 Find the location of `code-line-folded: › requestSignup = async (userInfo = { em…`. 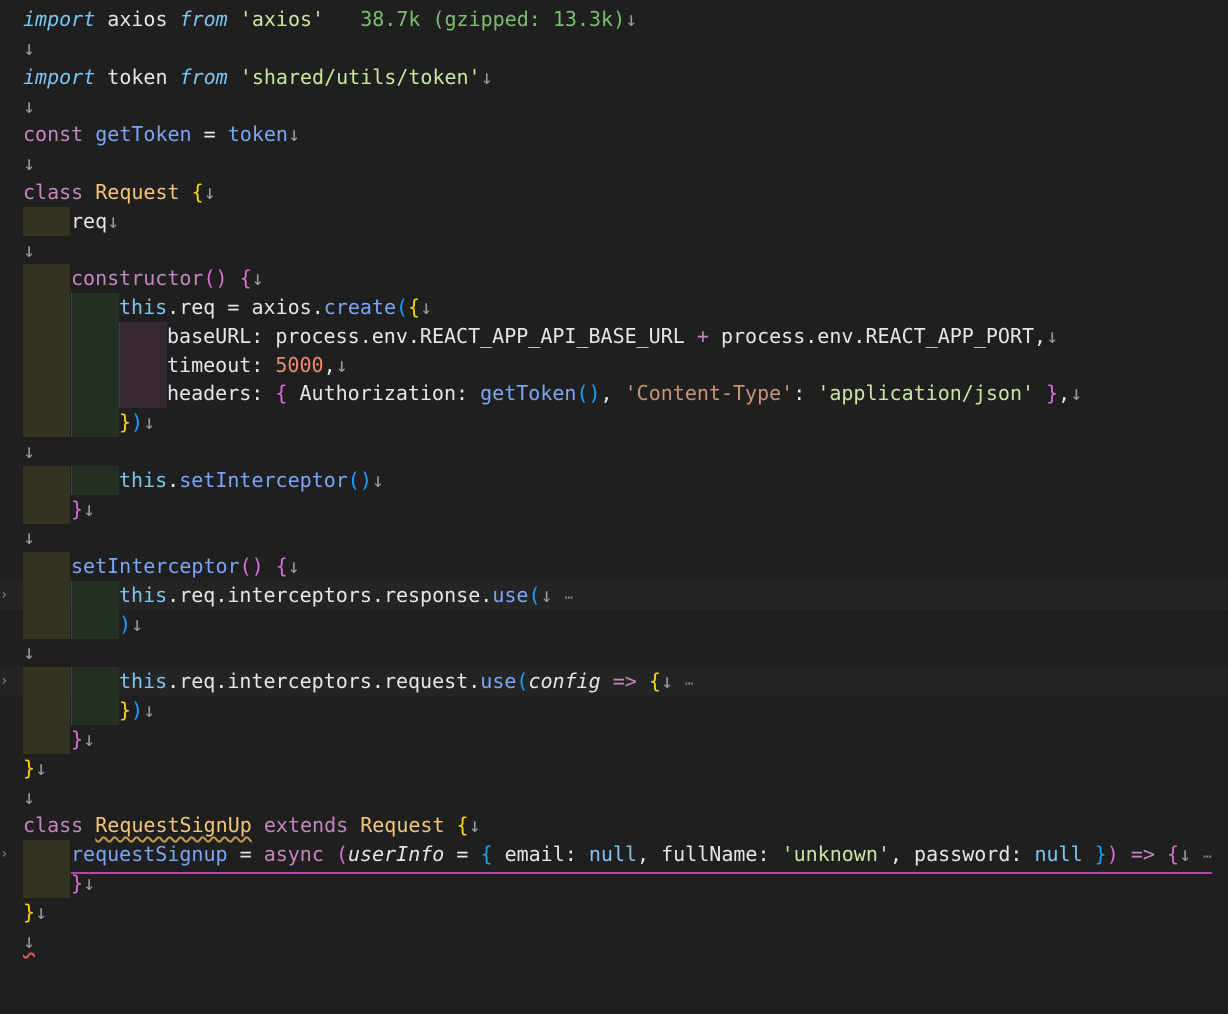

code-line-folded: › requestSignup = async (userInfo = { em… is located at coordinates (614, 857).